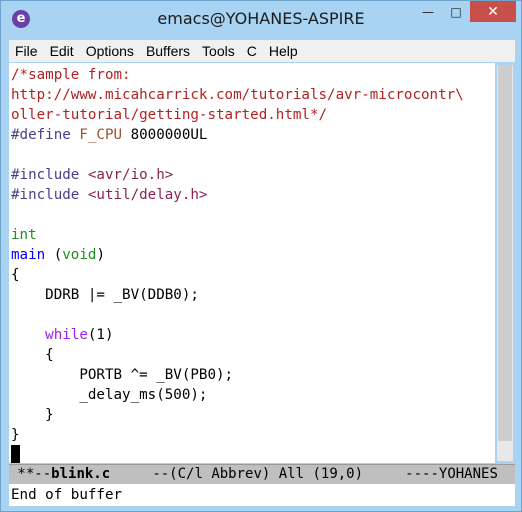  What do you see at coordinates (71, 75) in the screenshot?
I see `comment-line: /*sample from:` at bounding box center [71, 75].